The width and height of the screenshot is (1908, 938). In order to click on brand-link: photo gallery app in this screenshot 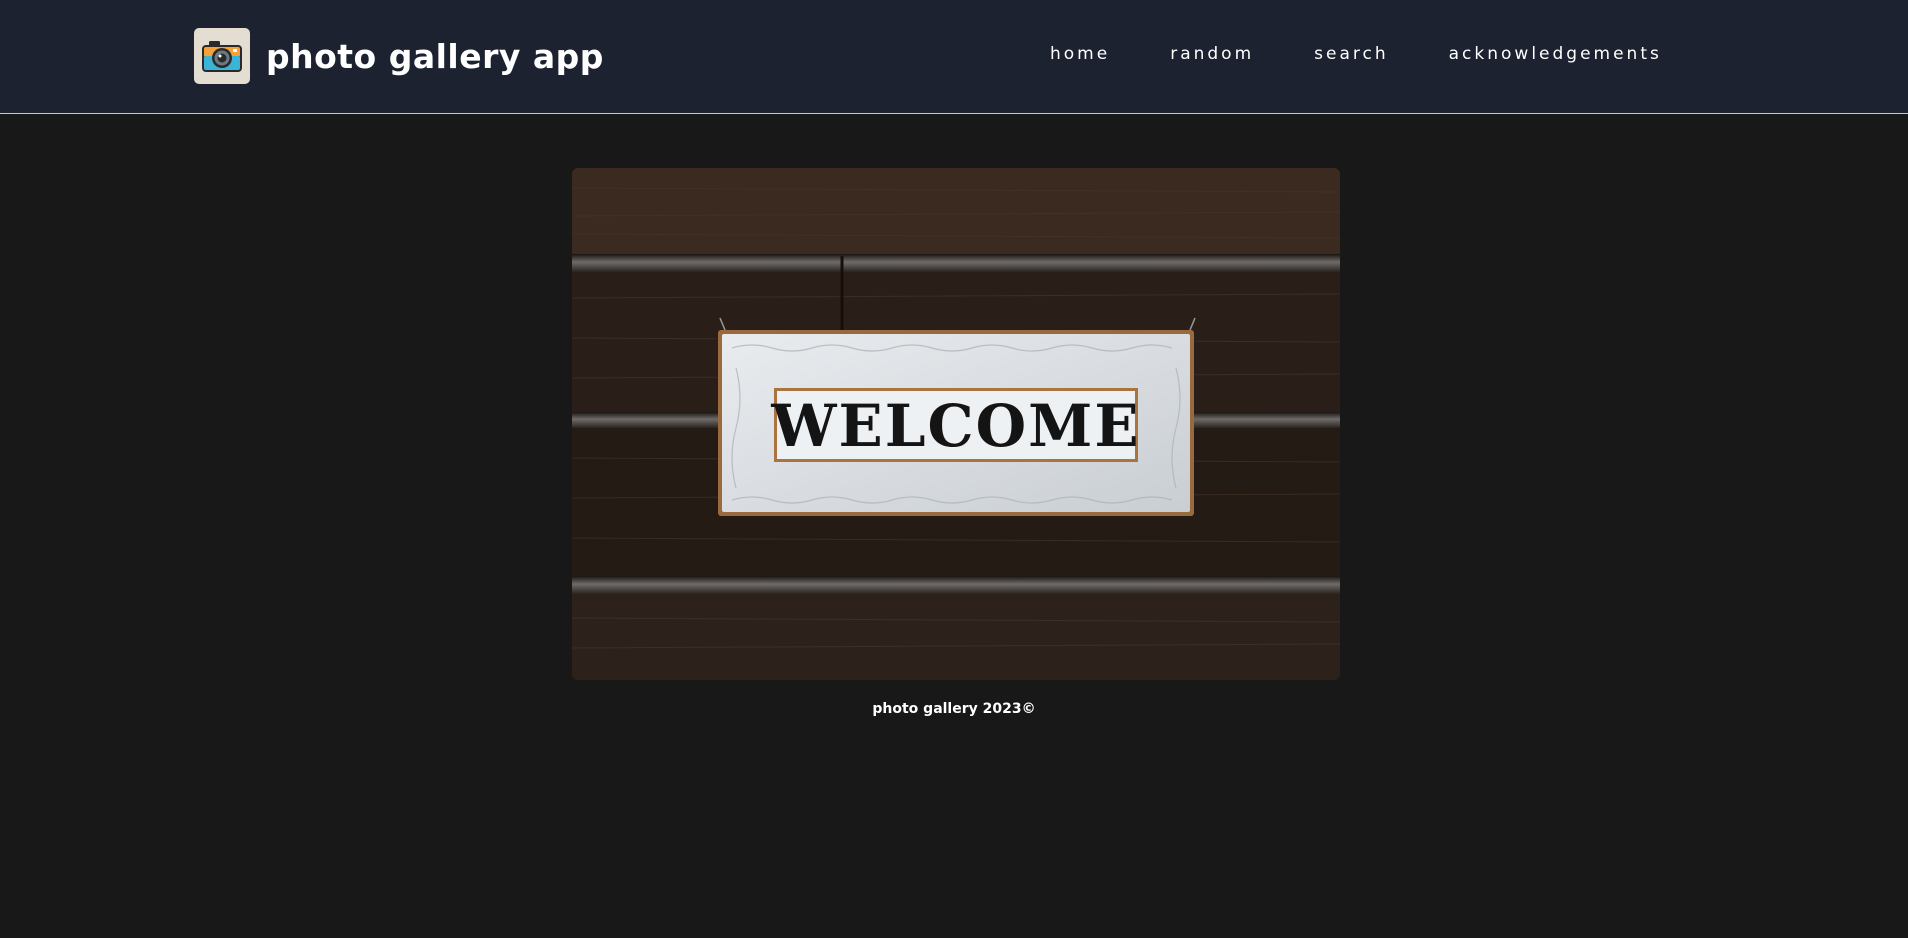, I will do `click(399, 56)`.